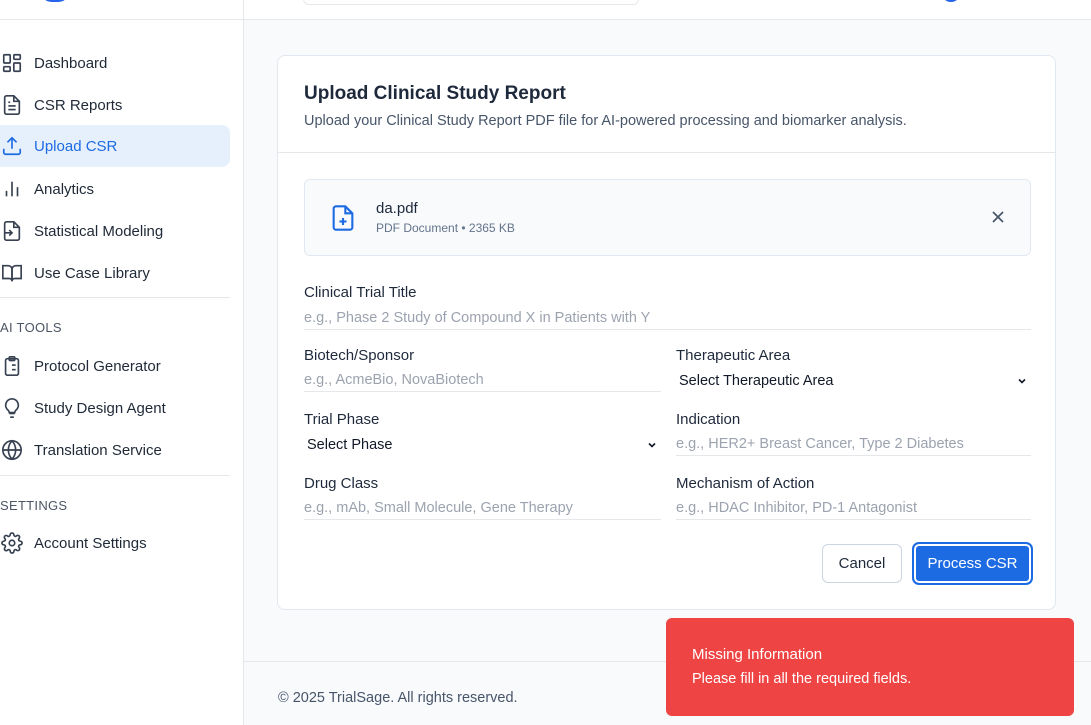 The height and width of the screenshot is (725, 1091). What do you see at coordinates (343, 218) in the screenshot?
I see `file-plus-icon` at bounding box center [343, 218].